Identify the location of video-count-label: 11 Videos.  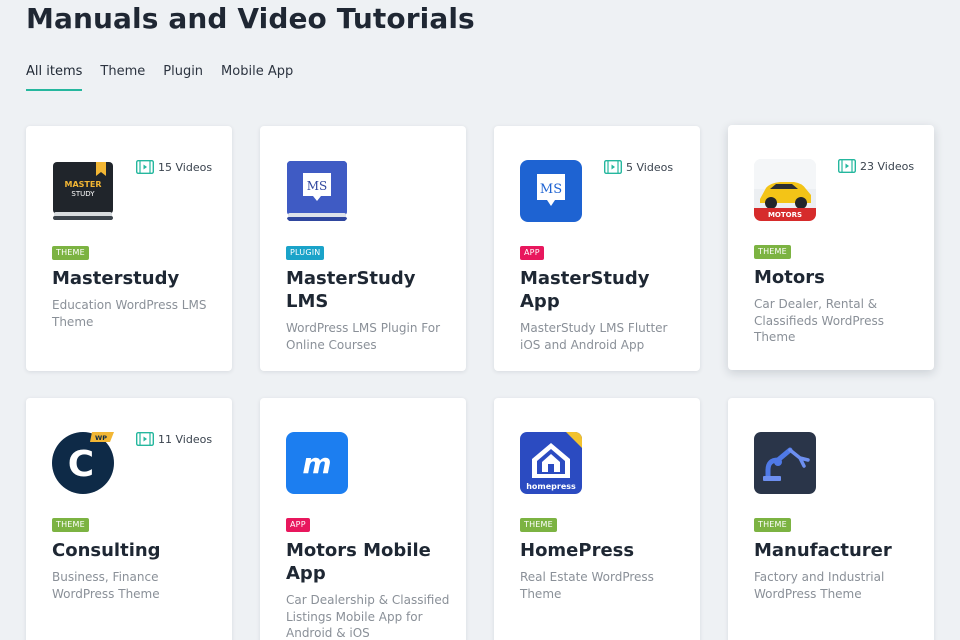
(185, 439).